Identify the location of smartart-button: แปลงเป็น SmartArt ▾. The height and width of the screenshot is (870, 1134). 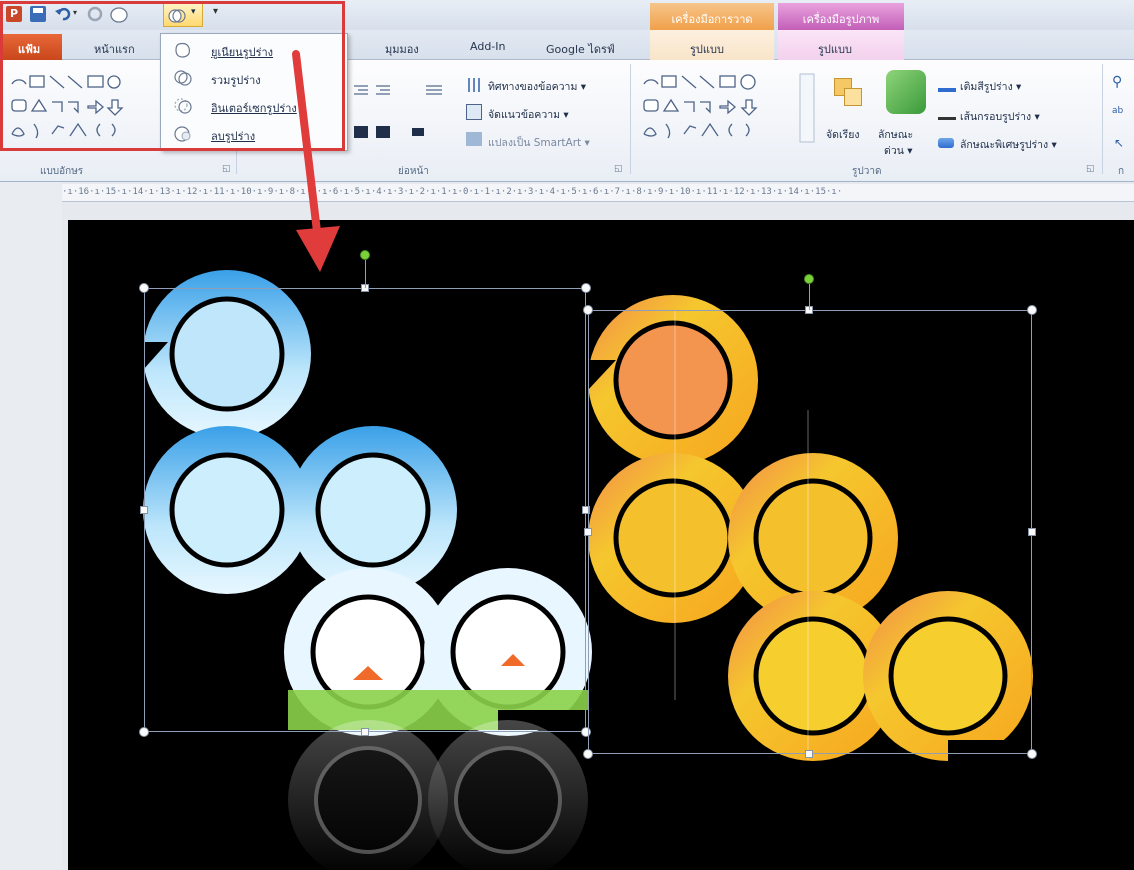
(539, 142).